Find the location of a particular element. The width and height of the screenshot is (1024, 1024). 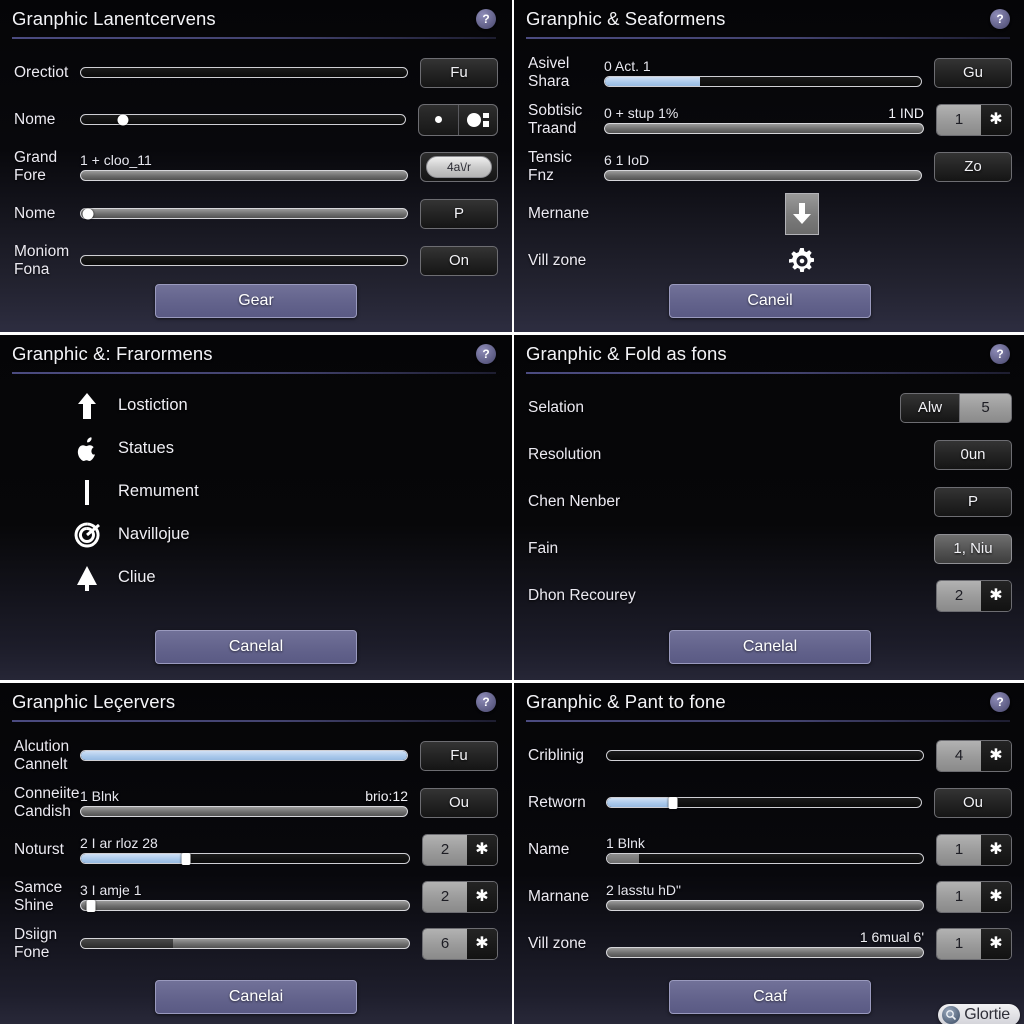

pill-button: 4a\/r is located at coordinates (459, 166).